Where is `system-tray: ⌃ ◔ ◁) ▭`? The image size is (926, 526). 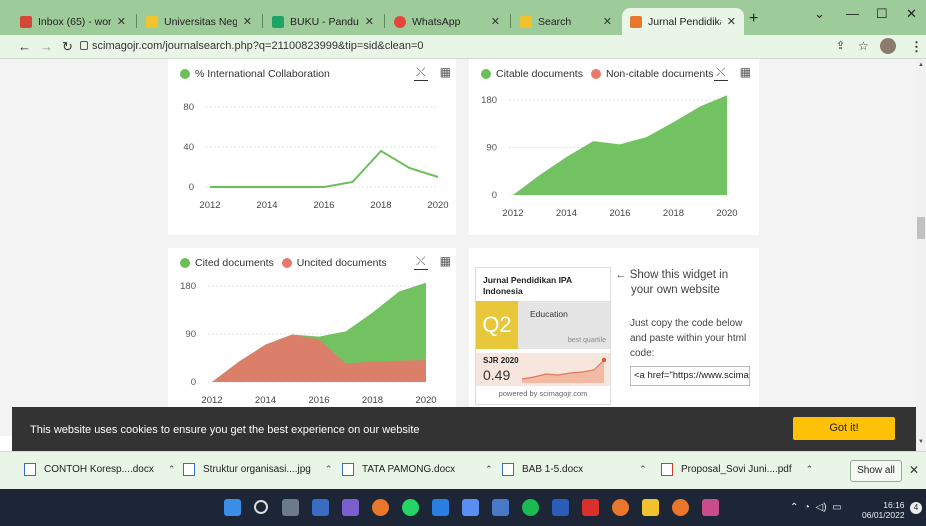
system-tray: ⌃ ◔ ◁) ▭ is located at coordinates (816, 507).